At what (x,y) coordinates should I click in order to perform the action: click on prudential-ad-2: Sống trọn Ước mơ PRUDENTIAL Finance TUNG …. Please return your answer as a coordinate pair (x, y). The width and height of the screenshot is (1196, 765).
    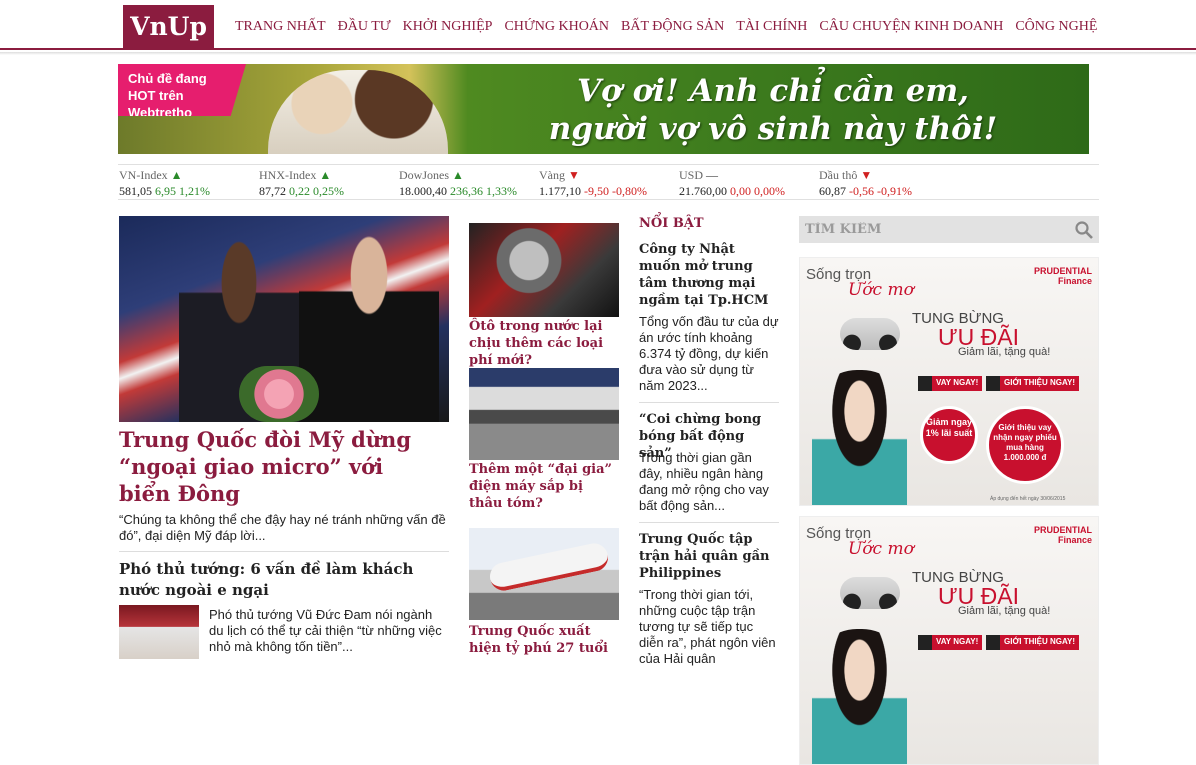
    Looking at the image, I should click on (949, 640).